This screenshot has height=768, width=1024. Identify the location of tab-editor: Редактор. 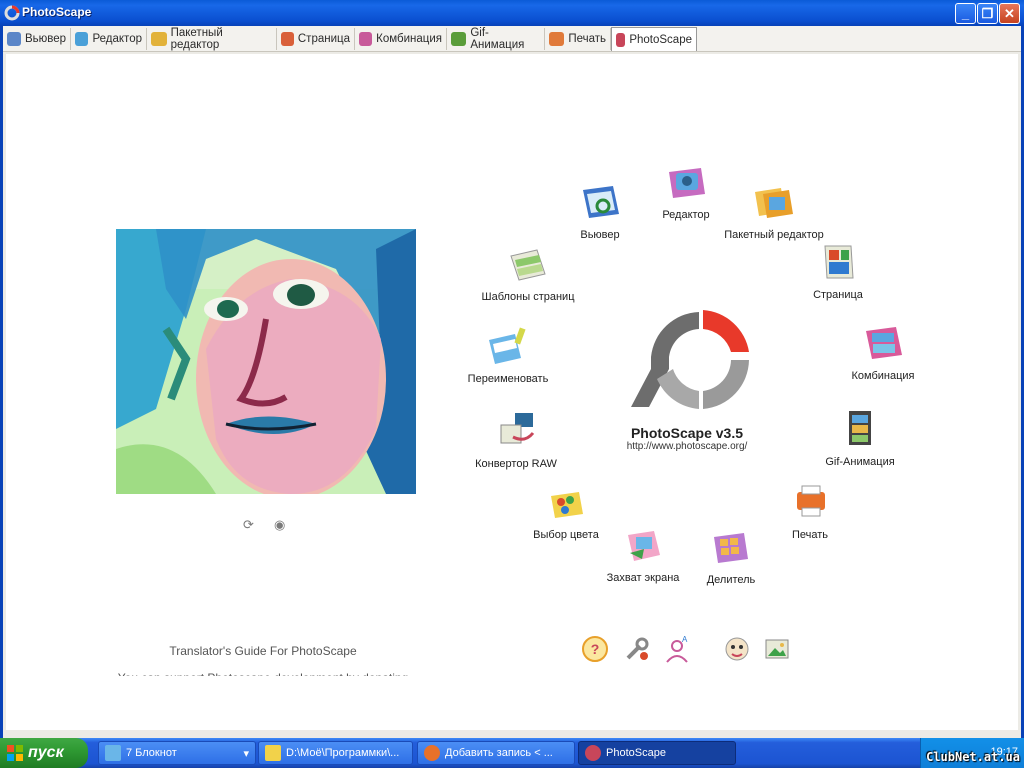
(109, 39).